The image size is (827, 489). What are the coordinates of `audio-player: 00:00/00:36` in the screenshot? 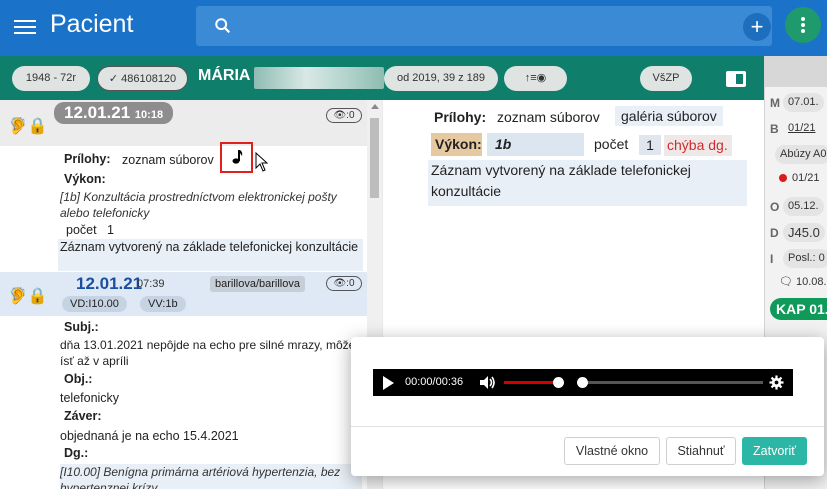 It's located at (583, 382).